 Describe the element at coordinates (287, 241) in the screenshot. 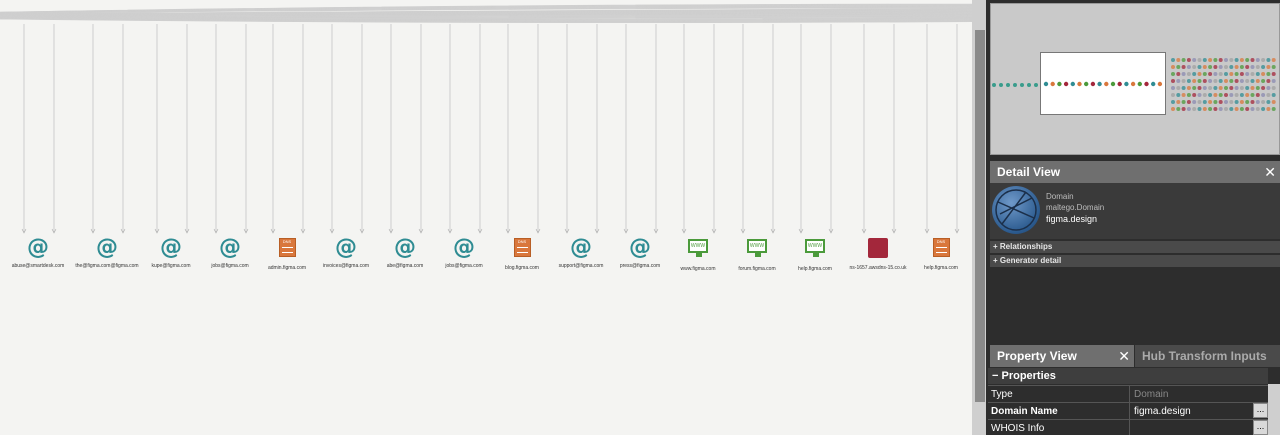

I see `dns-icon-label: DNS` at that location.